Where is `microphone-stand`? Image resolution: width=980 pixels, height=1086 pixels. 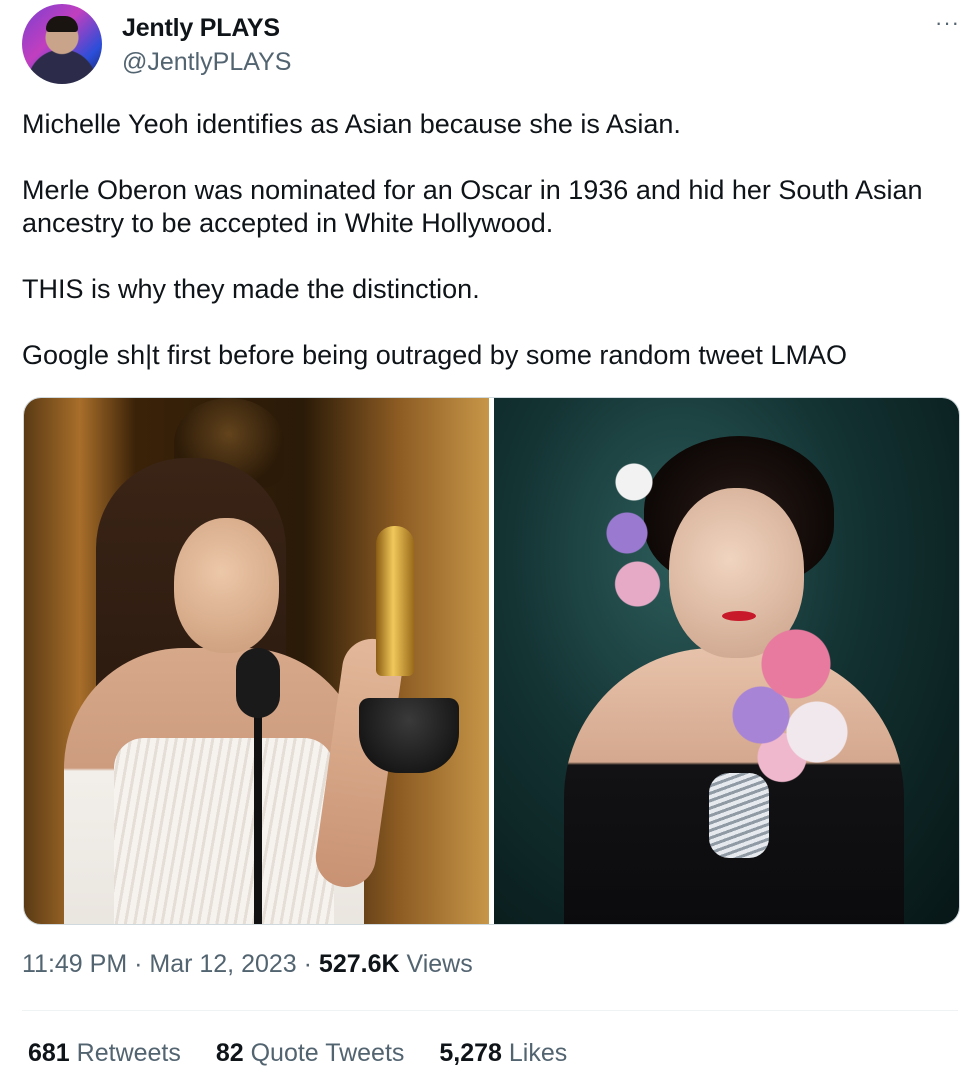 microphone-stand is located at coordinates (258, 811).